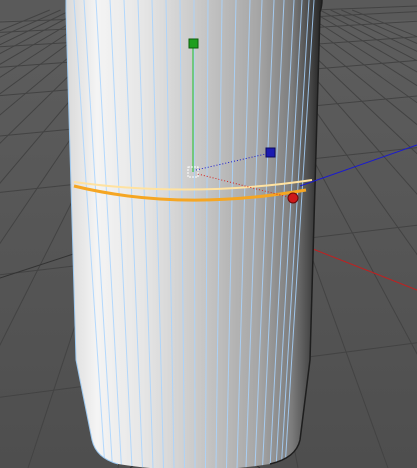  What do you see at coordinates (193, 43) in the screenshot?
I see `y-axis-handle-icon` at bounding box center [193, 43].